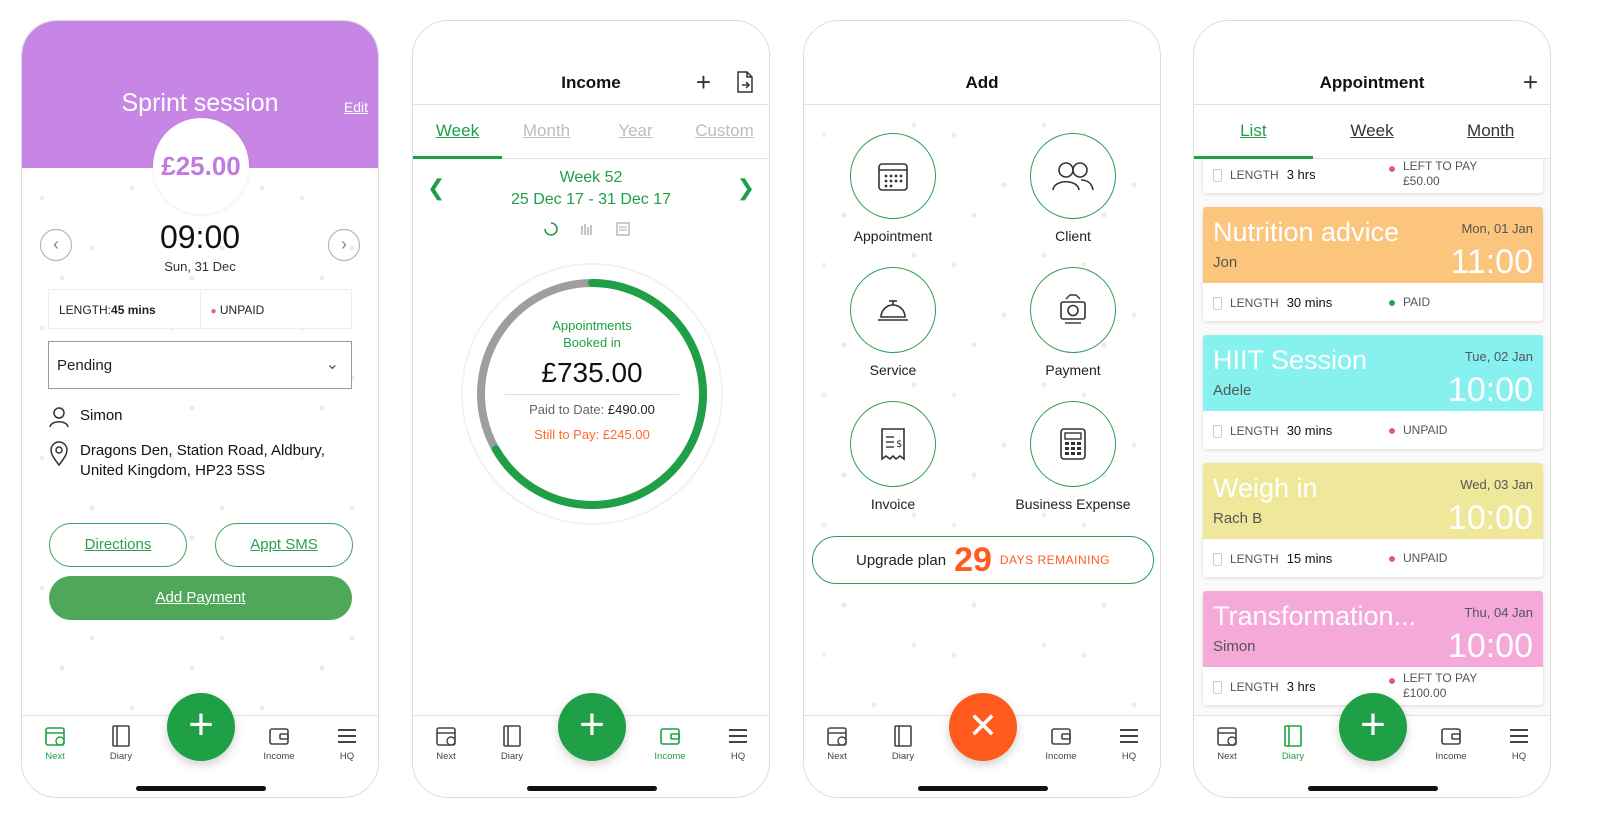 Image resolution: width=1600 pixels, height=825 pixels. I want to click on length-value: 45 mins, so click(133, 310).